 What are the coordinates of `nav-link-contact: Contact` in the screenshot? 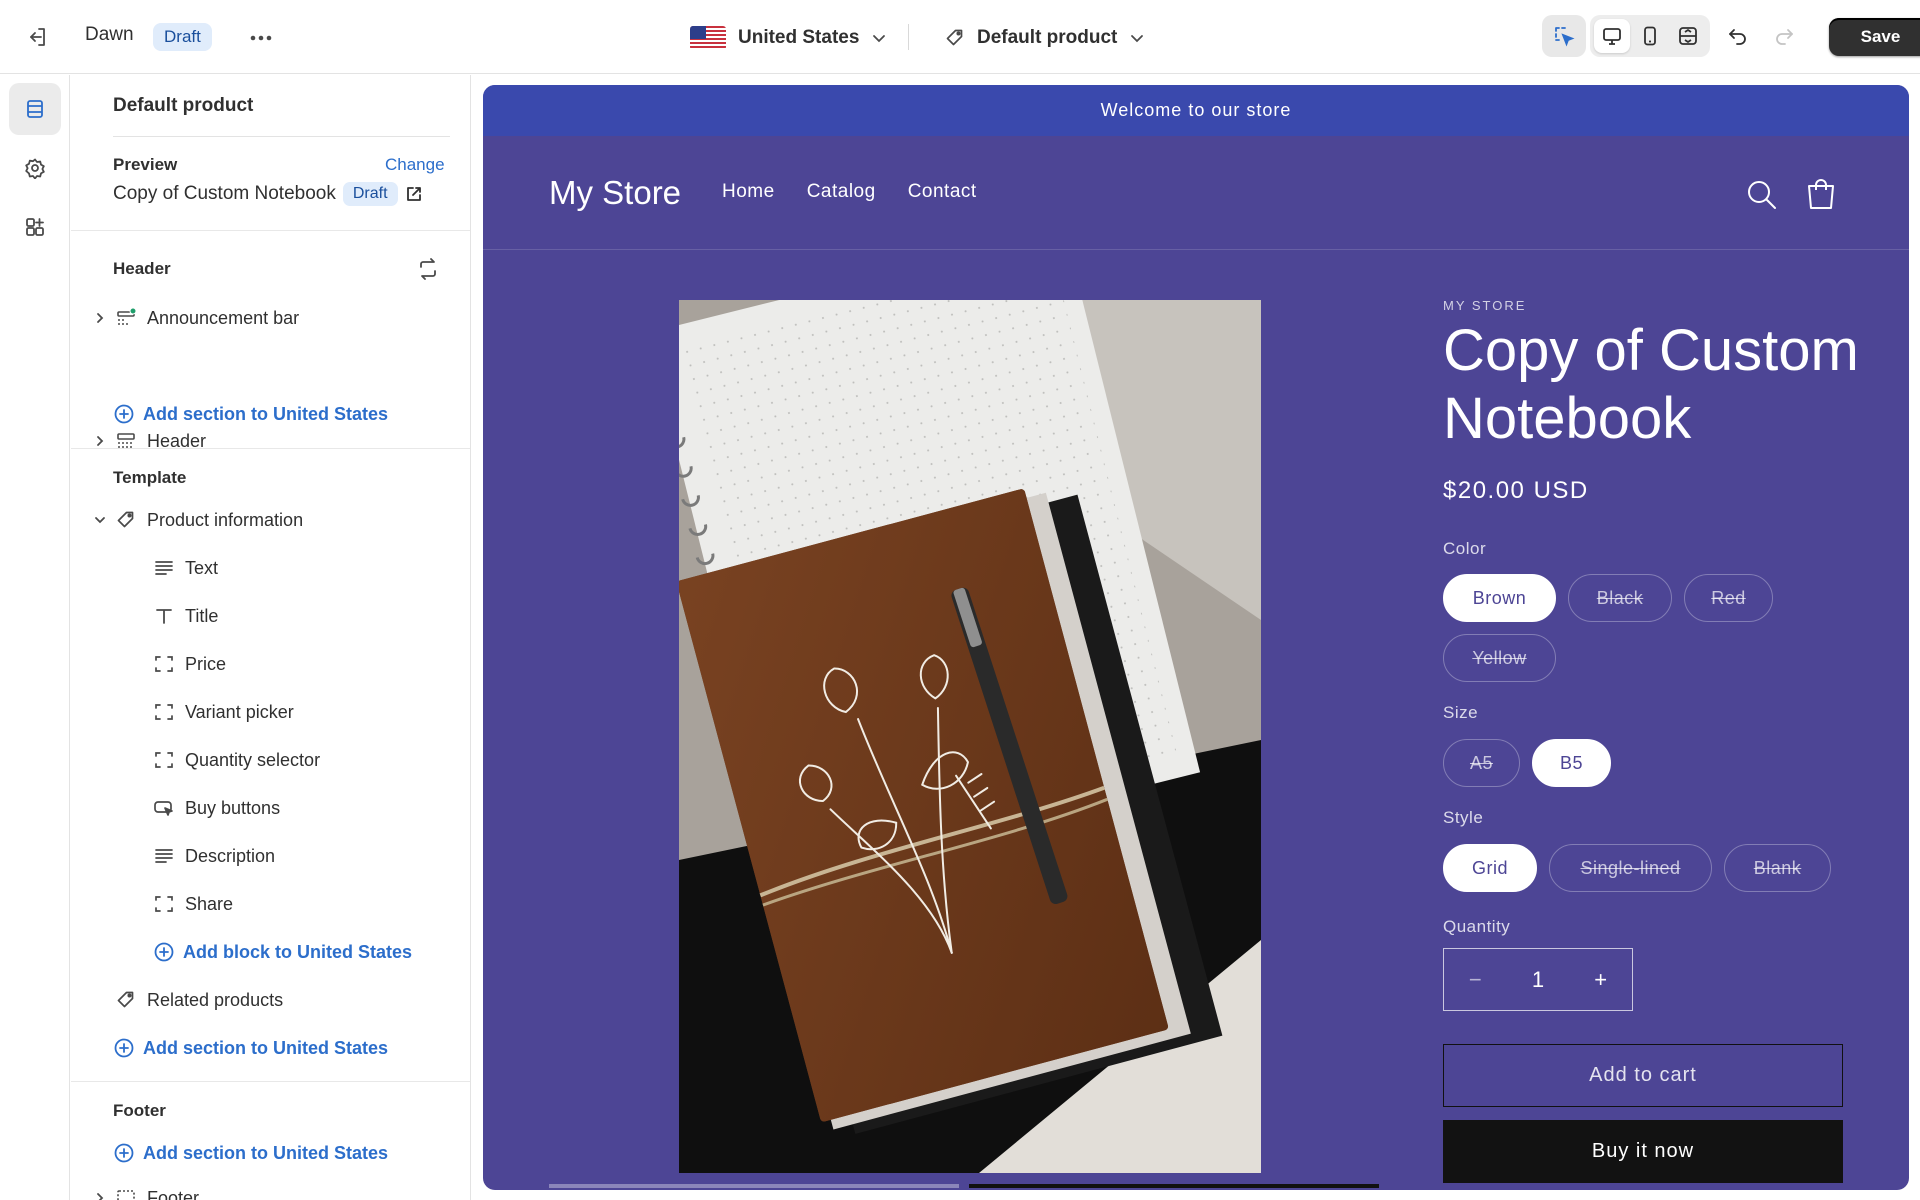 It's located at (942, 192).